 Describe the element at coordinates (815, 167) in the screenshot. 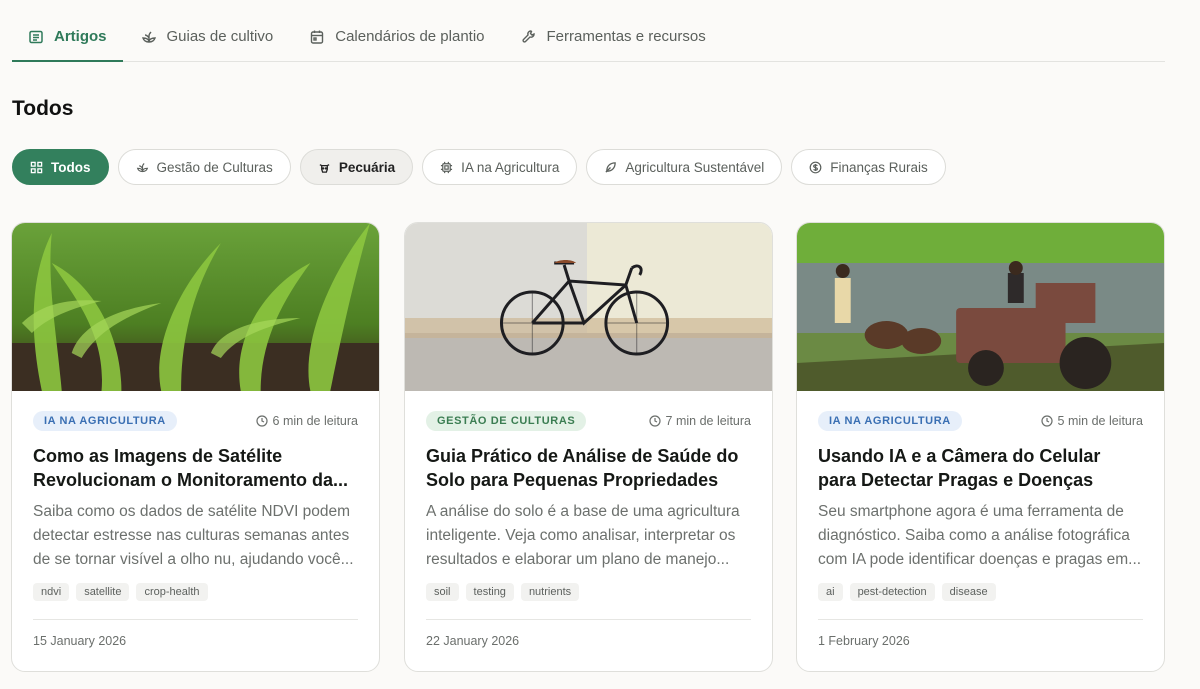

I see `dollar-icon` at that location.